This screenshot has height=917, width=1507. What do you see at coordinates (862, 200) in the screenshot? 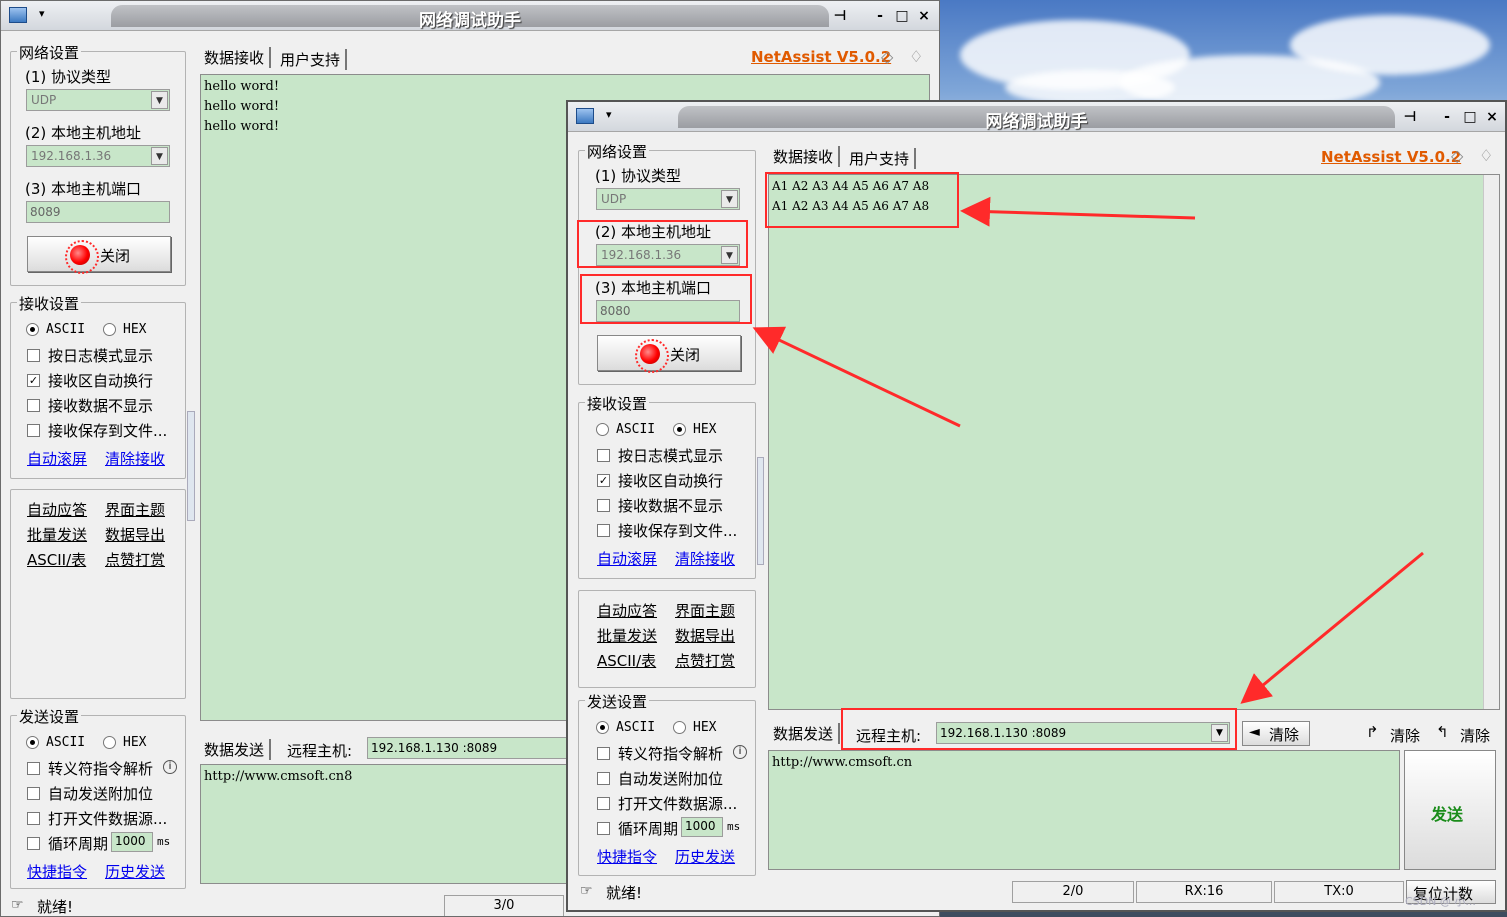
I see `annotation-box-received` at bounding box center [862, 200].